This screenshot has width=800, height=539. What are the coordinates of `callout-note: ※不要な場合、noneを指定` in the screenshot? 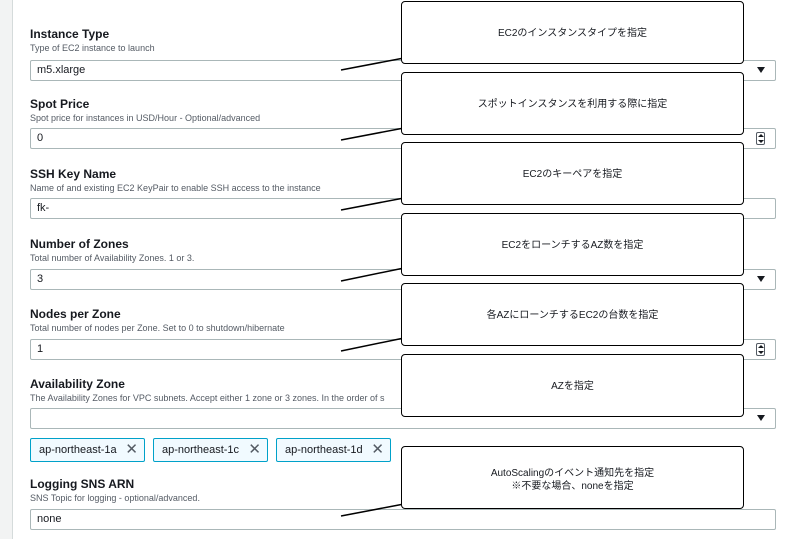 It's located at (572, 486).